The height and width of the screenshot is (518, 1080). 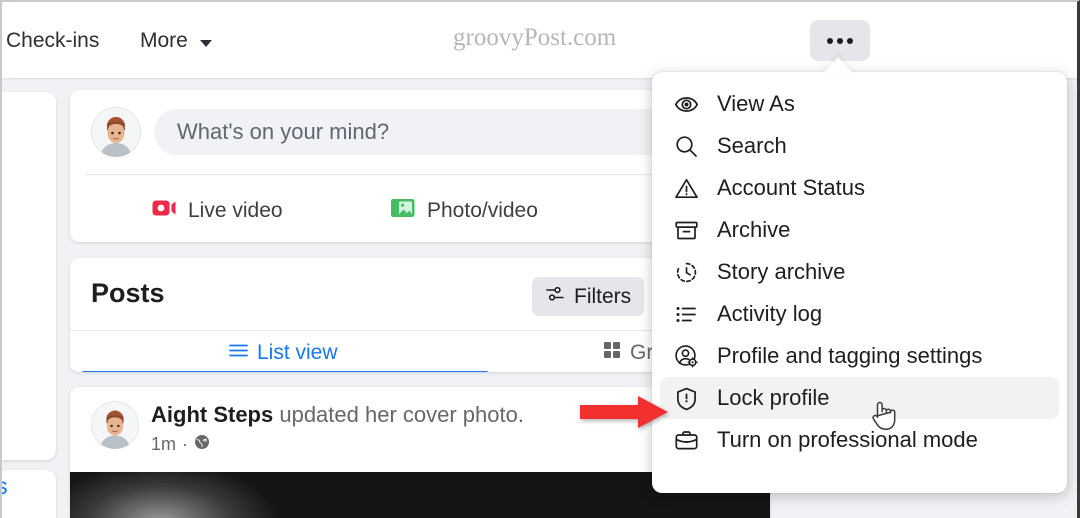 I want to click on annotation-arrow, so click(x=625, y=414).